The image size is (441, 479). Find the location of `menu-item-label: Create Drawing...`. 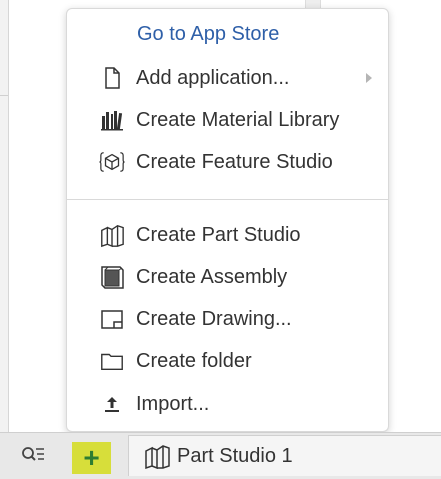

menu-item-label: Create Drawing... is located at coordinates (214, 318).